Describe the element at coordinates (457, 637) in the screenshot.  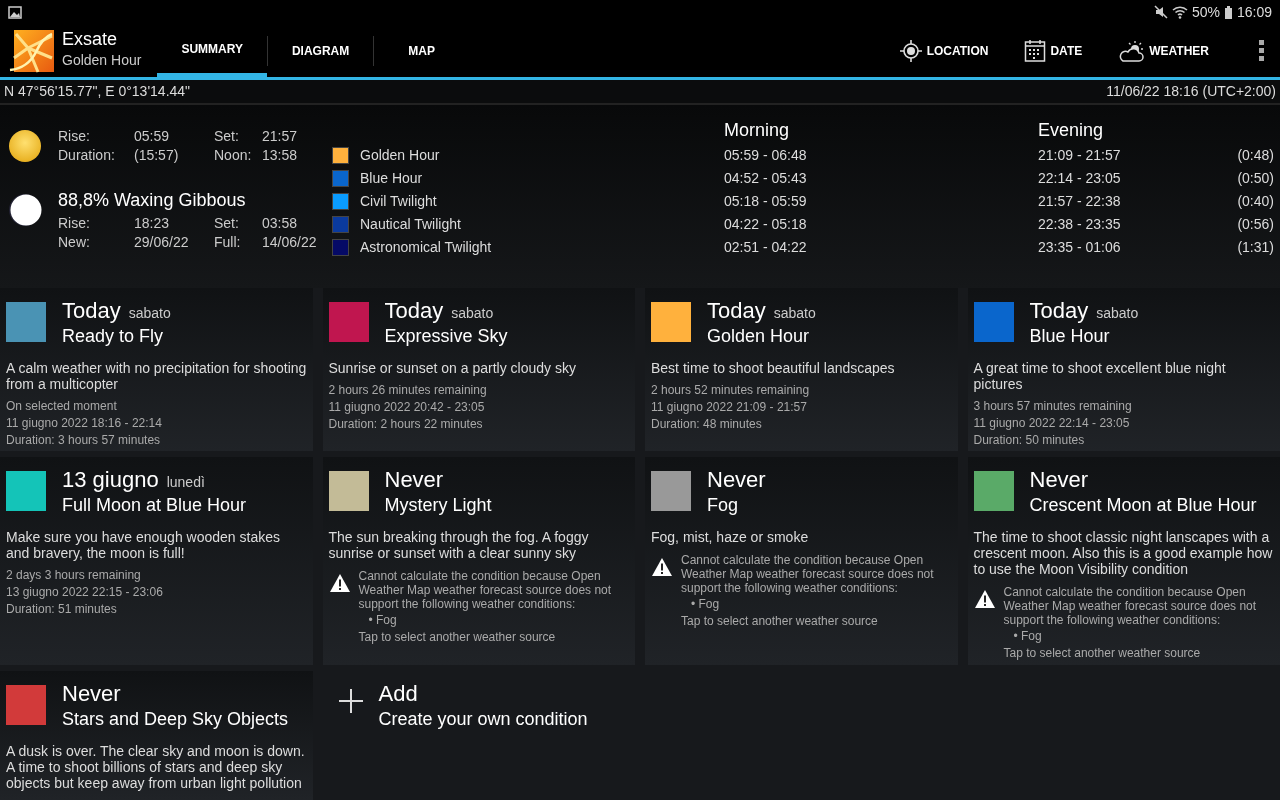
I see `weather-source-hint: Tap to select another weather source` at that location.